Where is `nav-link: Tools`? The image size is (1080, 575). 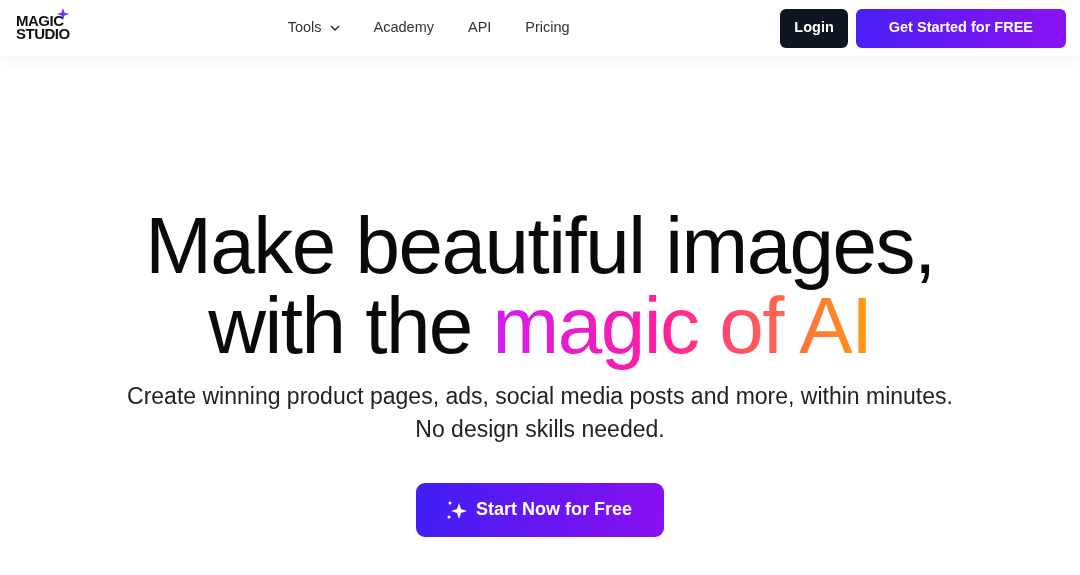
nav-link: Tools is located at coordinates (313, 28).